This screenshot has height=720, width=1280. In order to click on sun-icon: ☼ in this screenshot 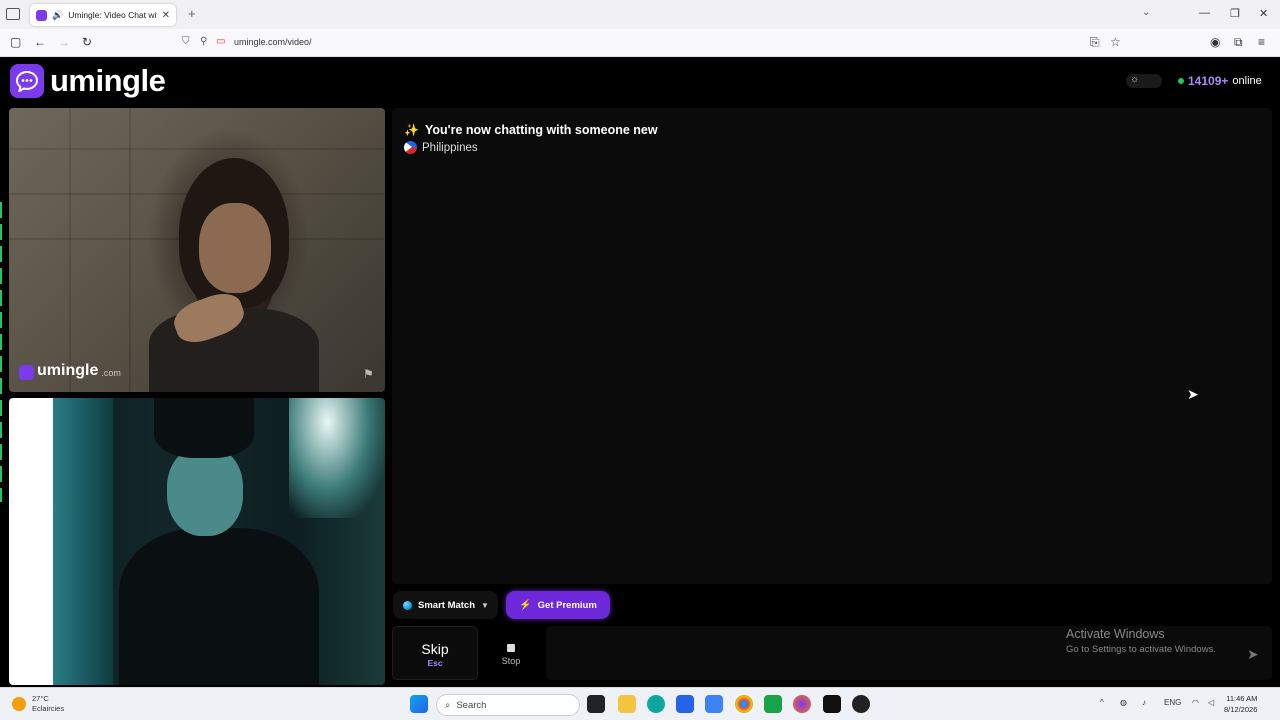, I will do `click(1135, 79)`.